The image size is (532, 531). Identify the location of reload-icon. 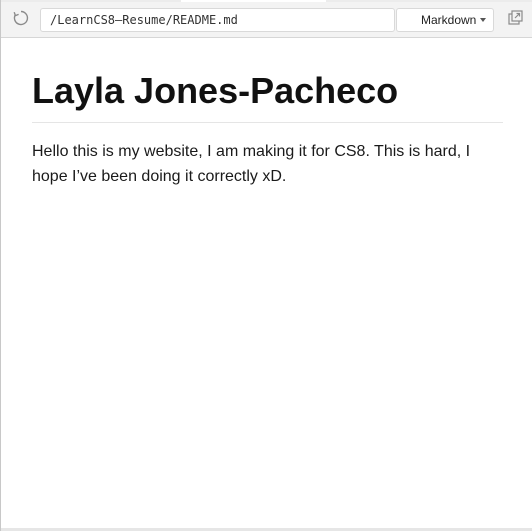
(21, 20).